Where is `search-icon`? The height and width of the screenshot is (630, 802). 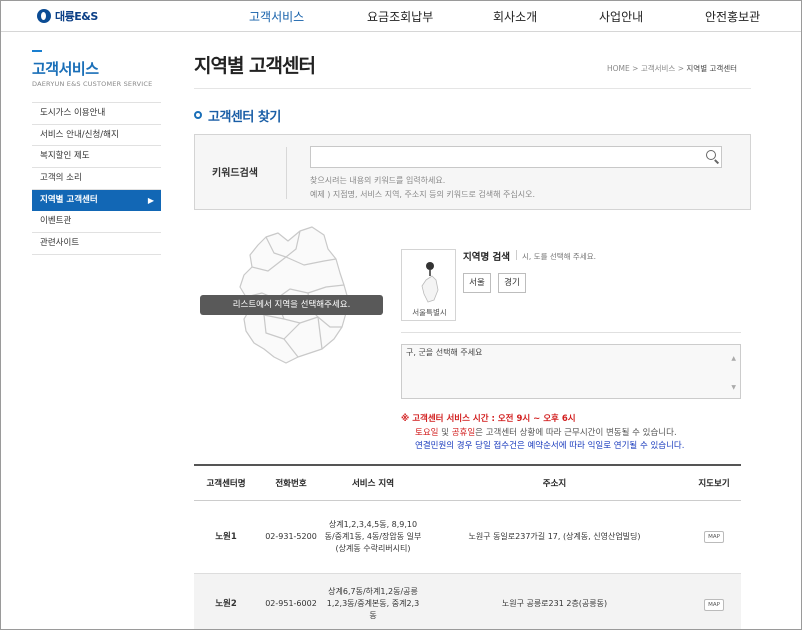
search-icon is located at coordinates (711, 155).